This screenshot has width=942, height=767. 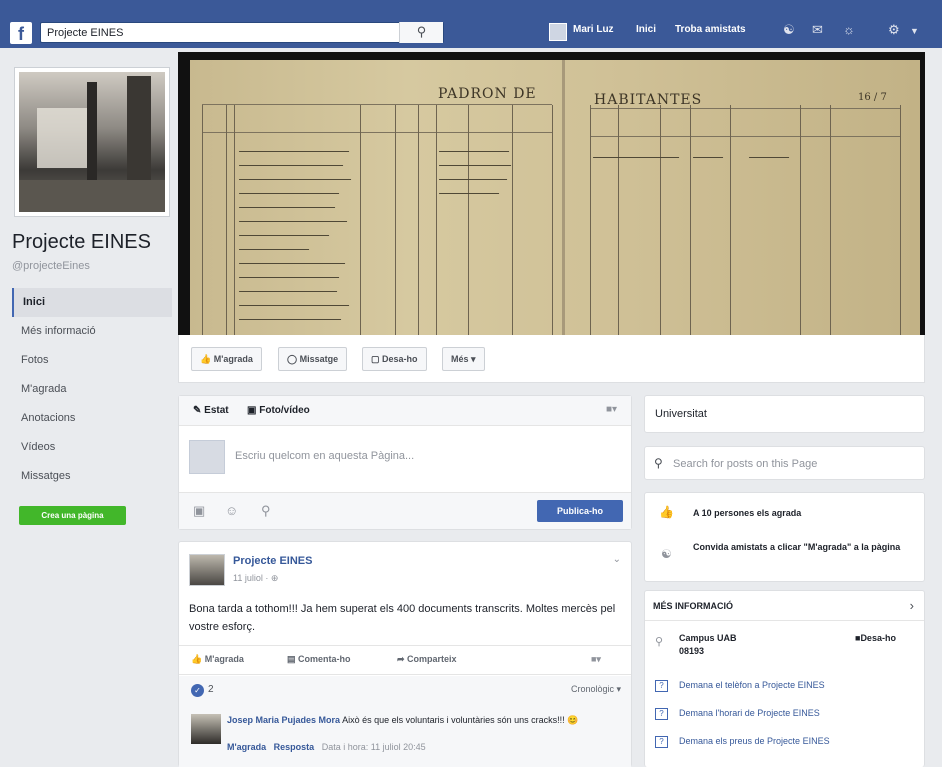 What do you see at coordinates (92, 331) in the screenshot?
I see `sidebar-item-about: Més informació` at bounding box center [92, 331].